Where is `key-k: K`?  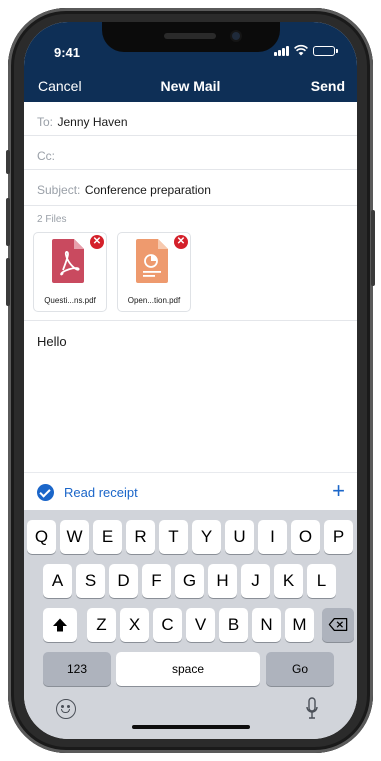
key-k: K is located at coordinates (288, 581).